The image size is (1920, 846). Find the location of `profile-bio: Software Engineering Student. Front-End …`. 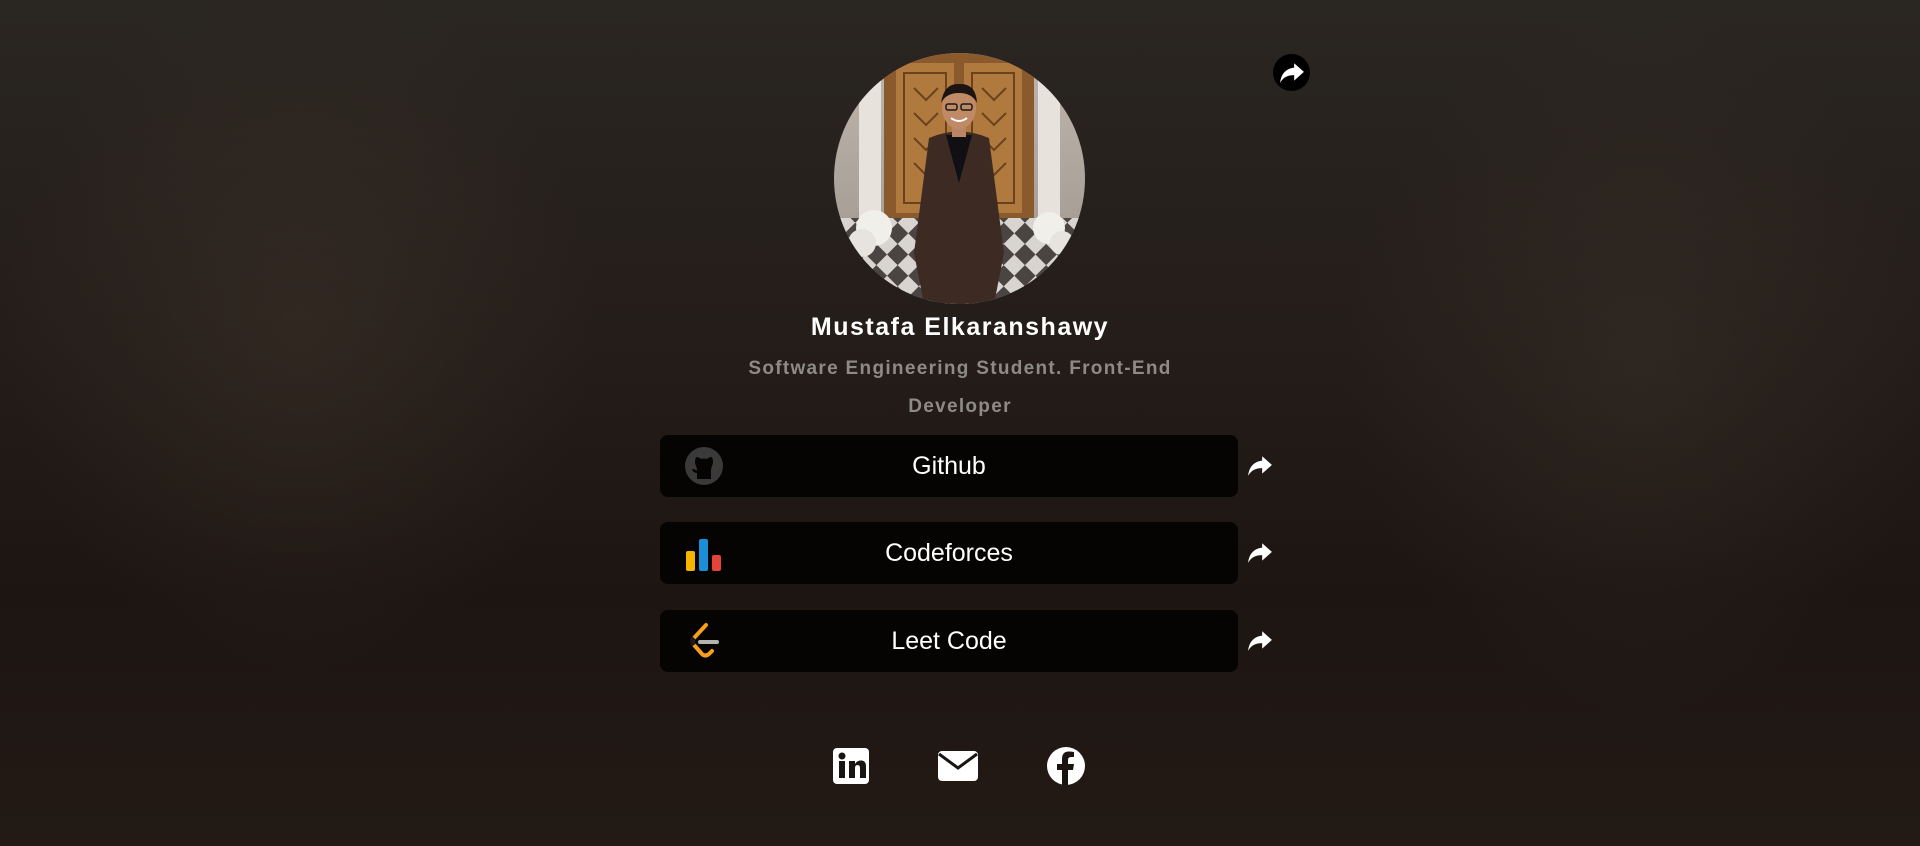

profile-bio: Software Engineering Student. Front-End … is located at coordinates (960, 387).